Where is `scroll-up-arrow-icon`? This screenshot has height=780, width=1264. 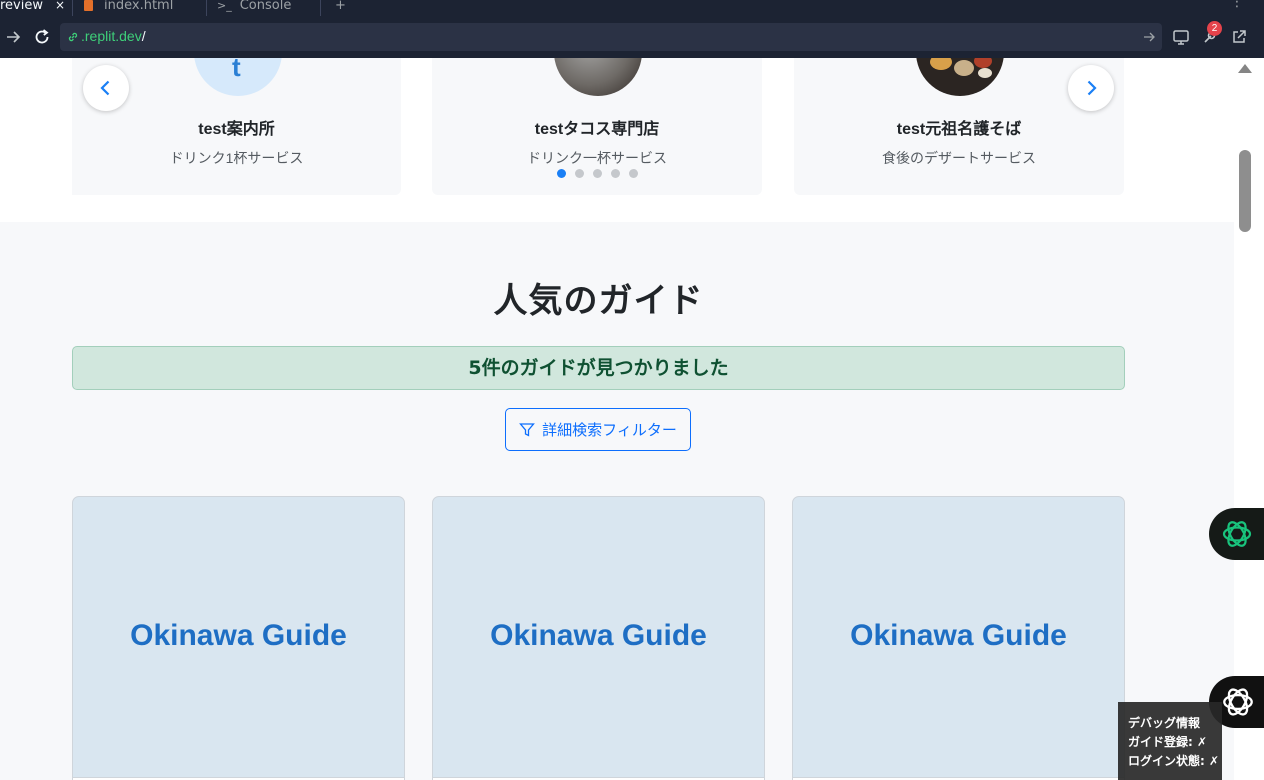 scroll-up-arrow-icon is located at coordinates (1245, 68).